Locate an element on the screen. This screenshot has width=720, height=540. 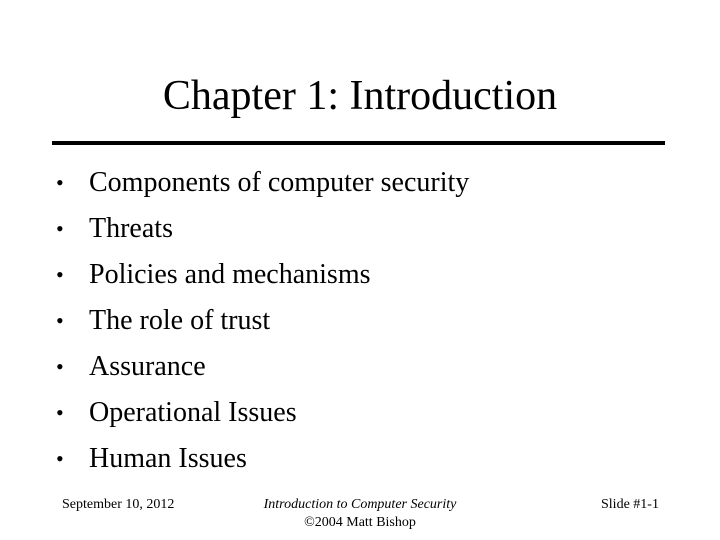
bullet-text: Assurance is located at coordinates (147, 366).